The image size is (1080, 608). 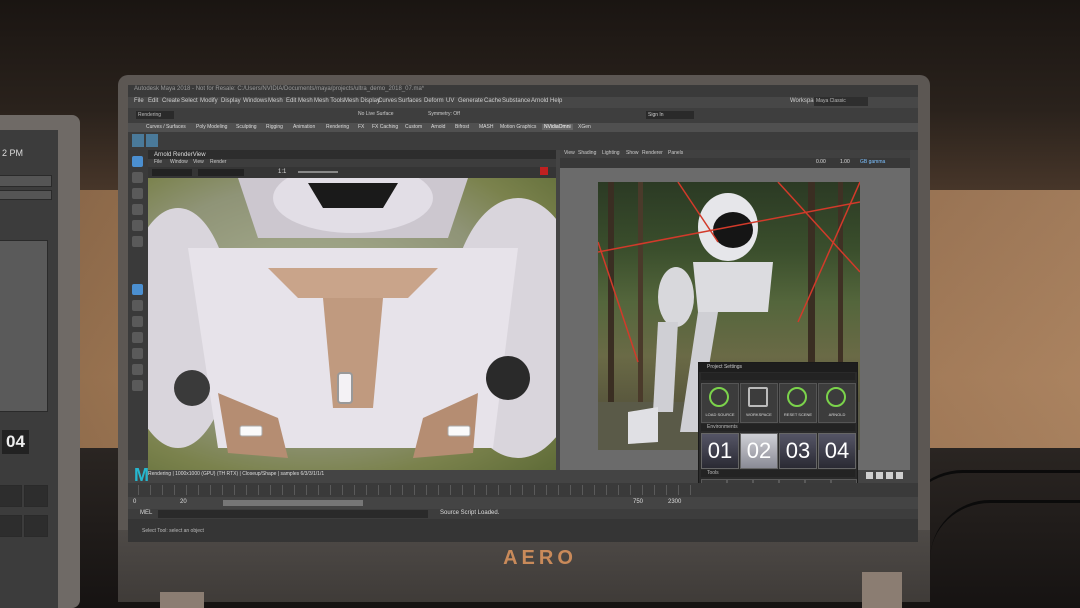 What do you see at coordinates (438, 127) in the screenshot?
I see `shelf-tab-arnold: Arnold` at bounding box center [438, 127].